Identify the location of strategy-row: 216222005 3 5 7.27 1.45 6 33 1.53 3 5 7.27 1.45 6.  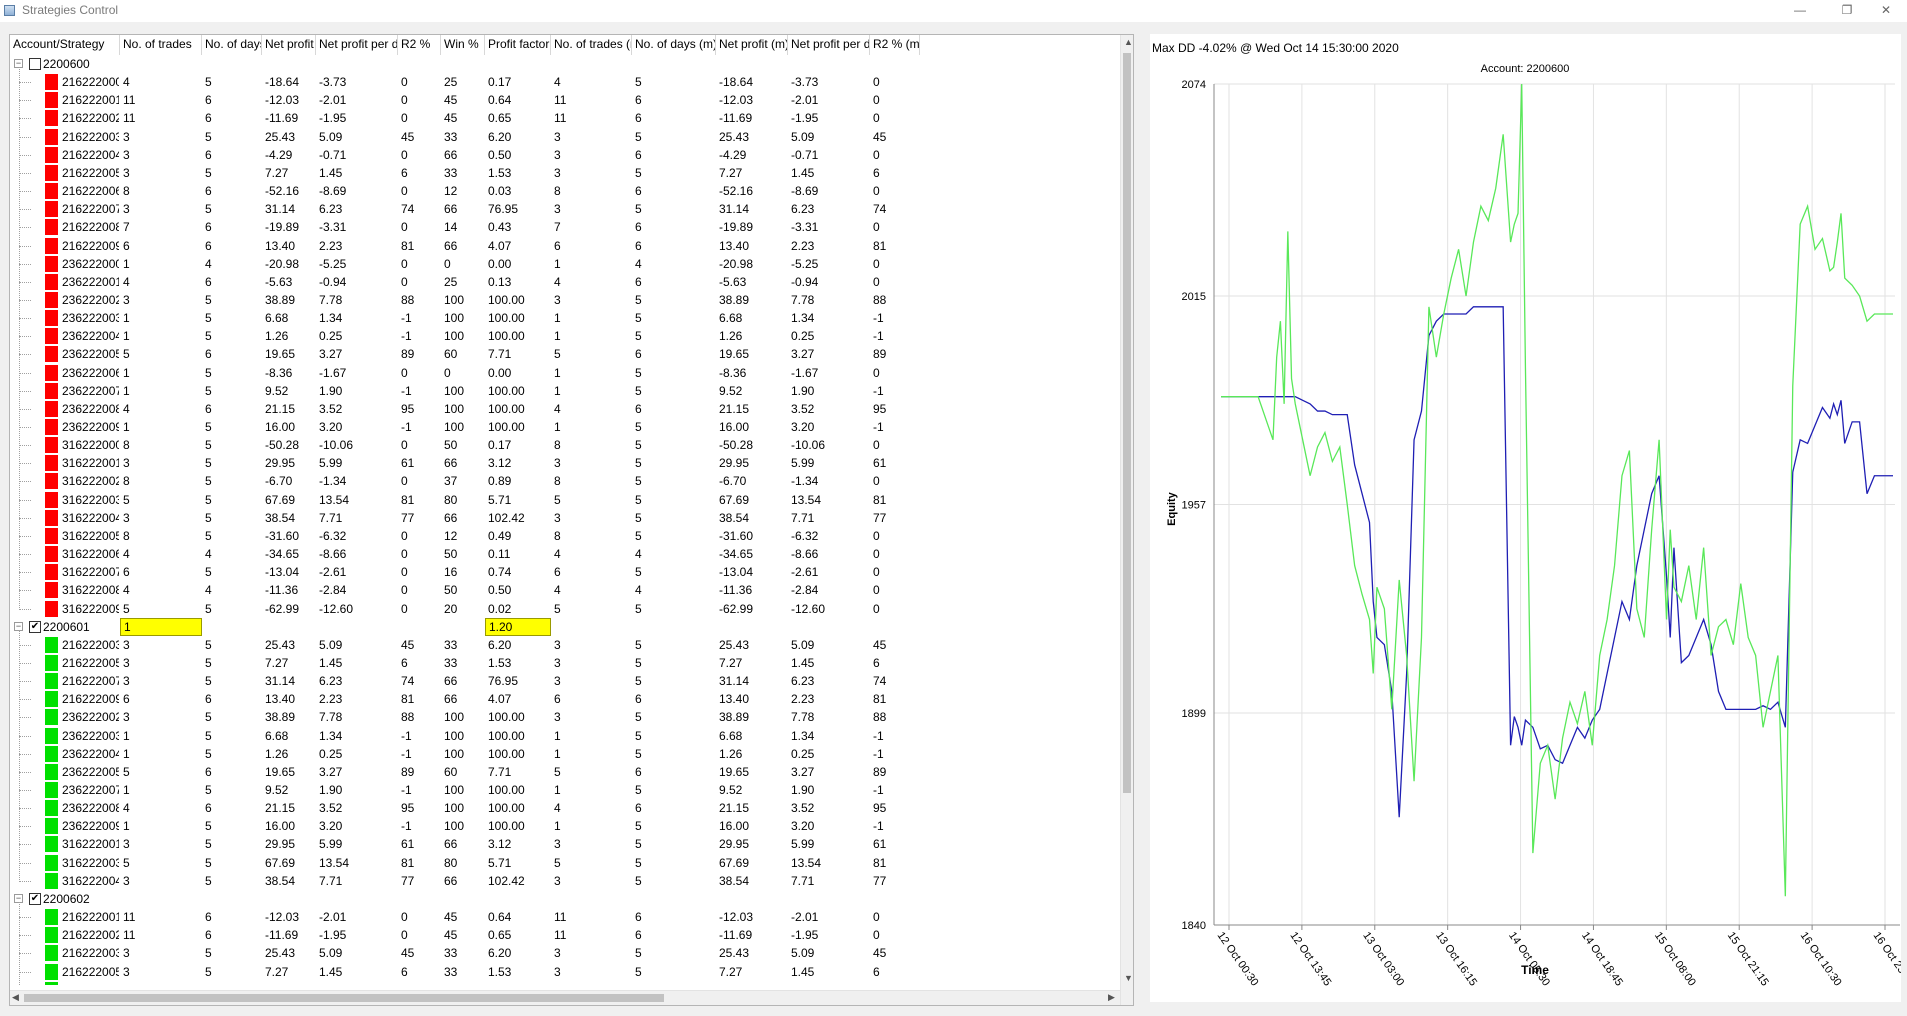
(565, 972).